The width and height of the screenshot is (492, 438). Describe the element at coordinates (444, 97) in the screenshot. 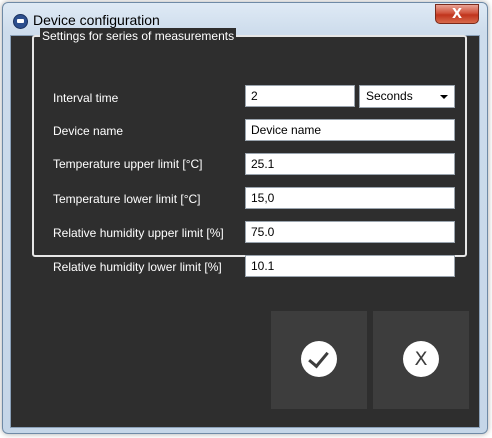

I see `dropdown-arrow-icon` at that location.